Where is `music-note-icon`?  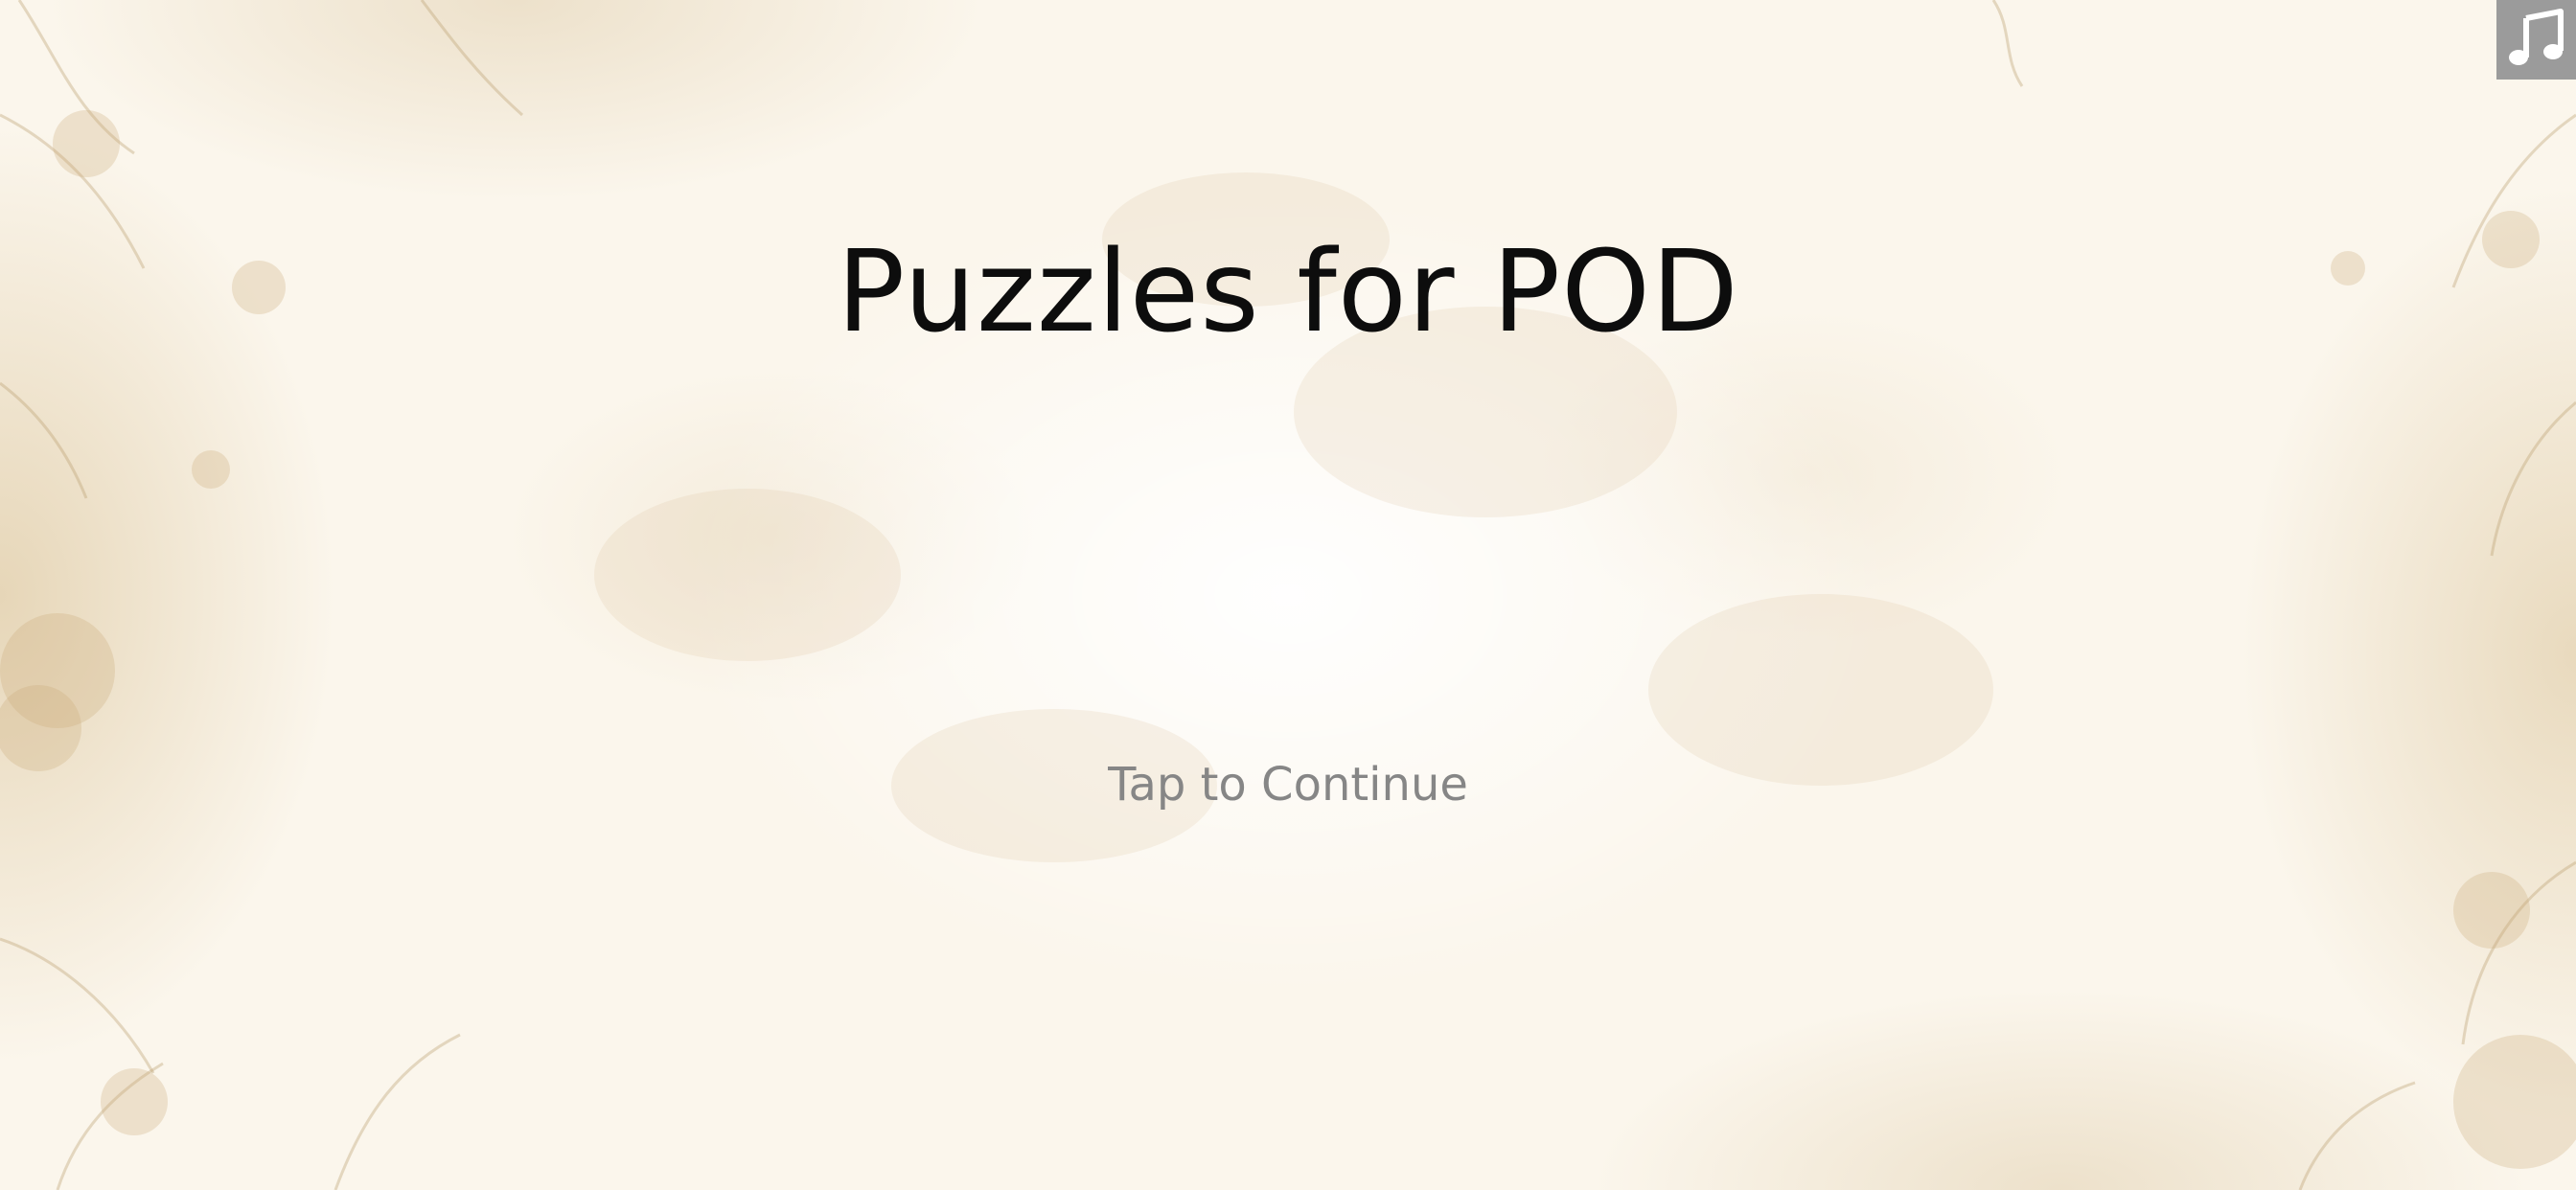 music-note-icon is located at coordinates (2536, 41).